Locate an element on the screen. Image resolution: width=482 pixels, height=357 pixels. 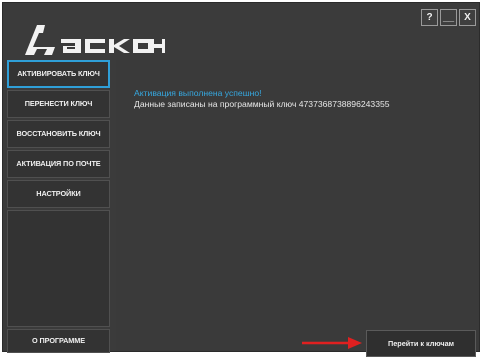
sidebar-item-activation-by-mail: АКТИВАЦИЯ ПО ПОЧТЕ is located at coordinates (58, 164).